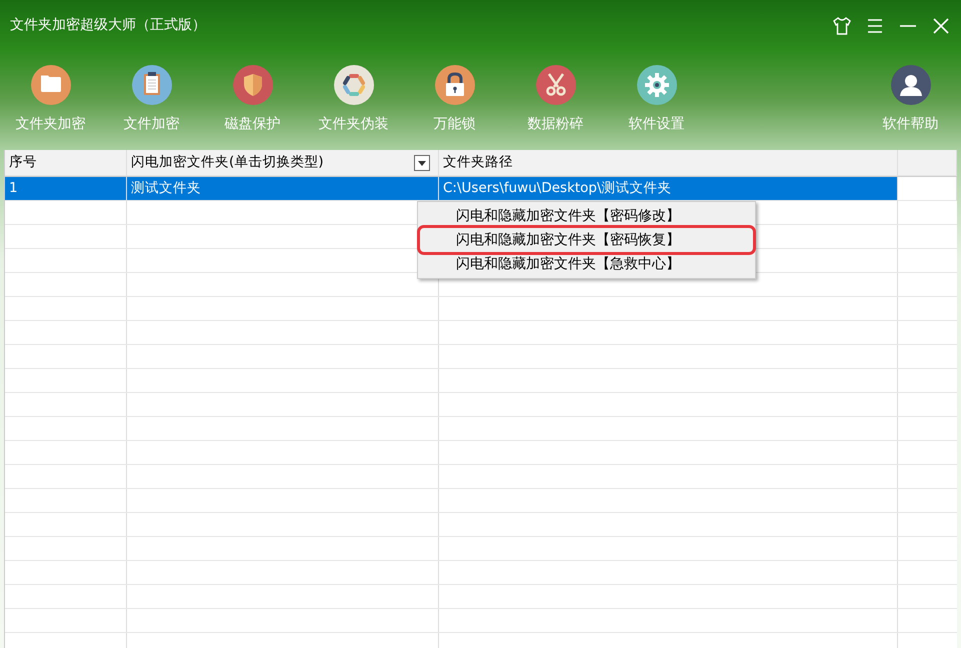 The height and width of the screenshot is (648, 961). What do you see at coordinates (108, 25) in the screenshot?
I see `window-title: 文件夹加密超级大师（正式版）` at bounding box center [108, 25].